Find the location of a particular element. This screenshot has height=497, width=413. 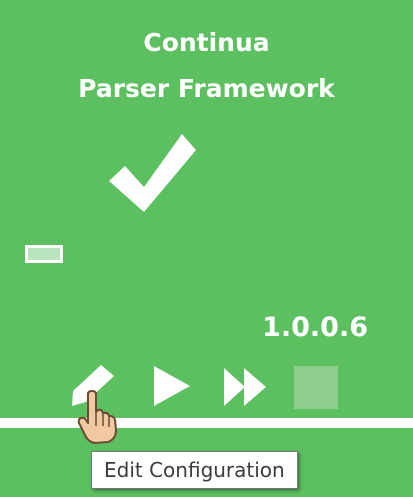

tile-title-line1: Continua is located at coordinates (206, 42).